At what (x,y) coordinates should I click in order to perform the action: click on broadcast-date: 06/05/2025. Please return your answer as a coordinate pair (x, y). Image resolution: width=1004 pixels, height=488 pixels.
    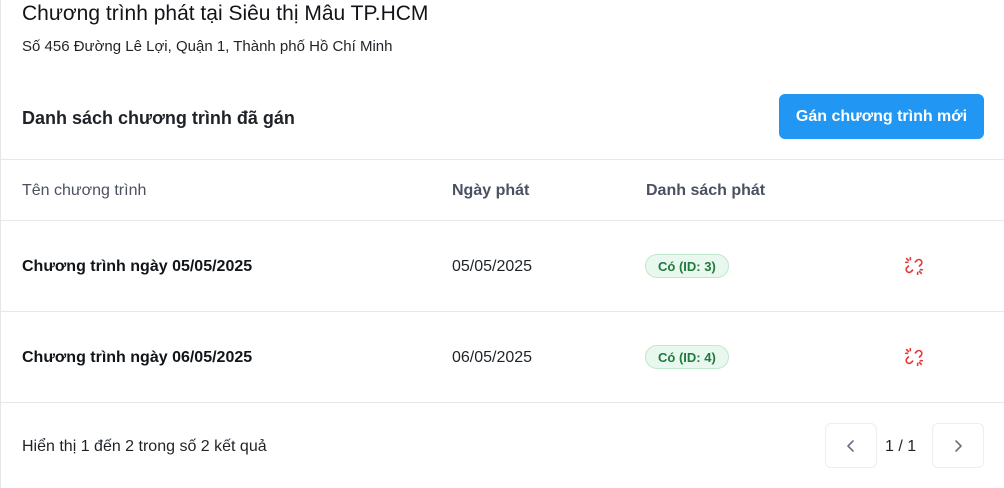
    Looking at the image, I should click on (492, 357).